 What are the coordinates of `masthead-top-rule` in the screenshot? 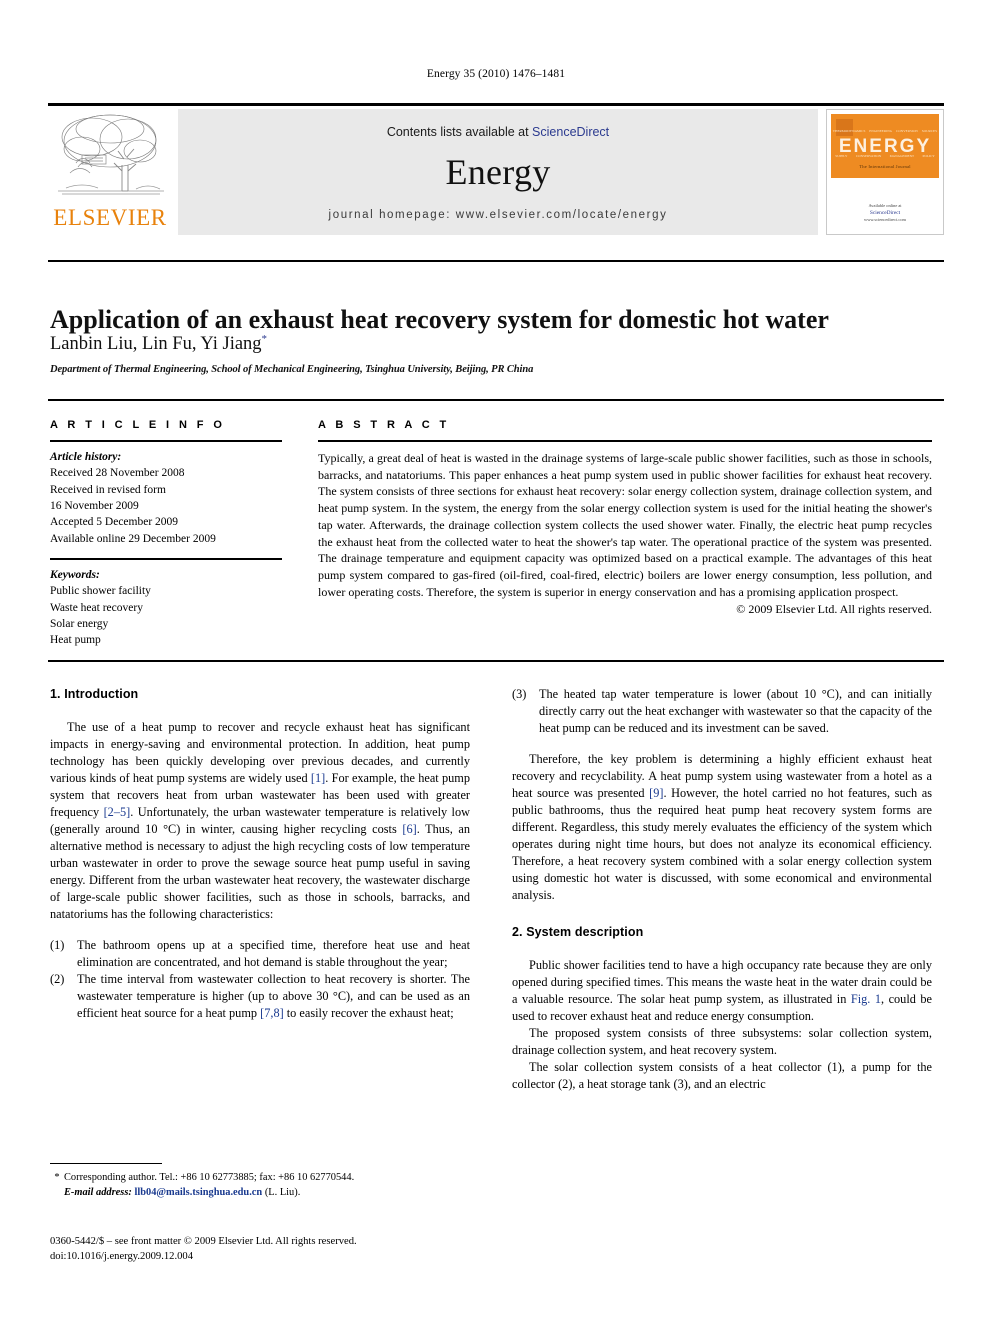 It's located at (496, 104).